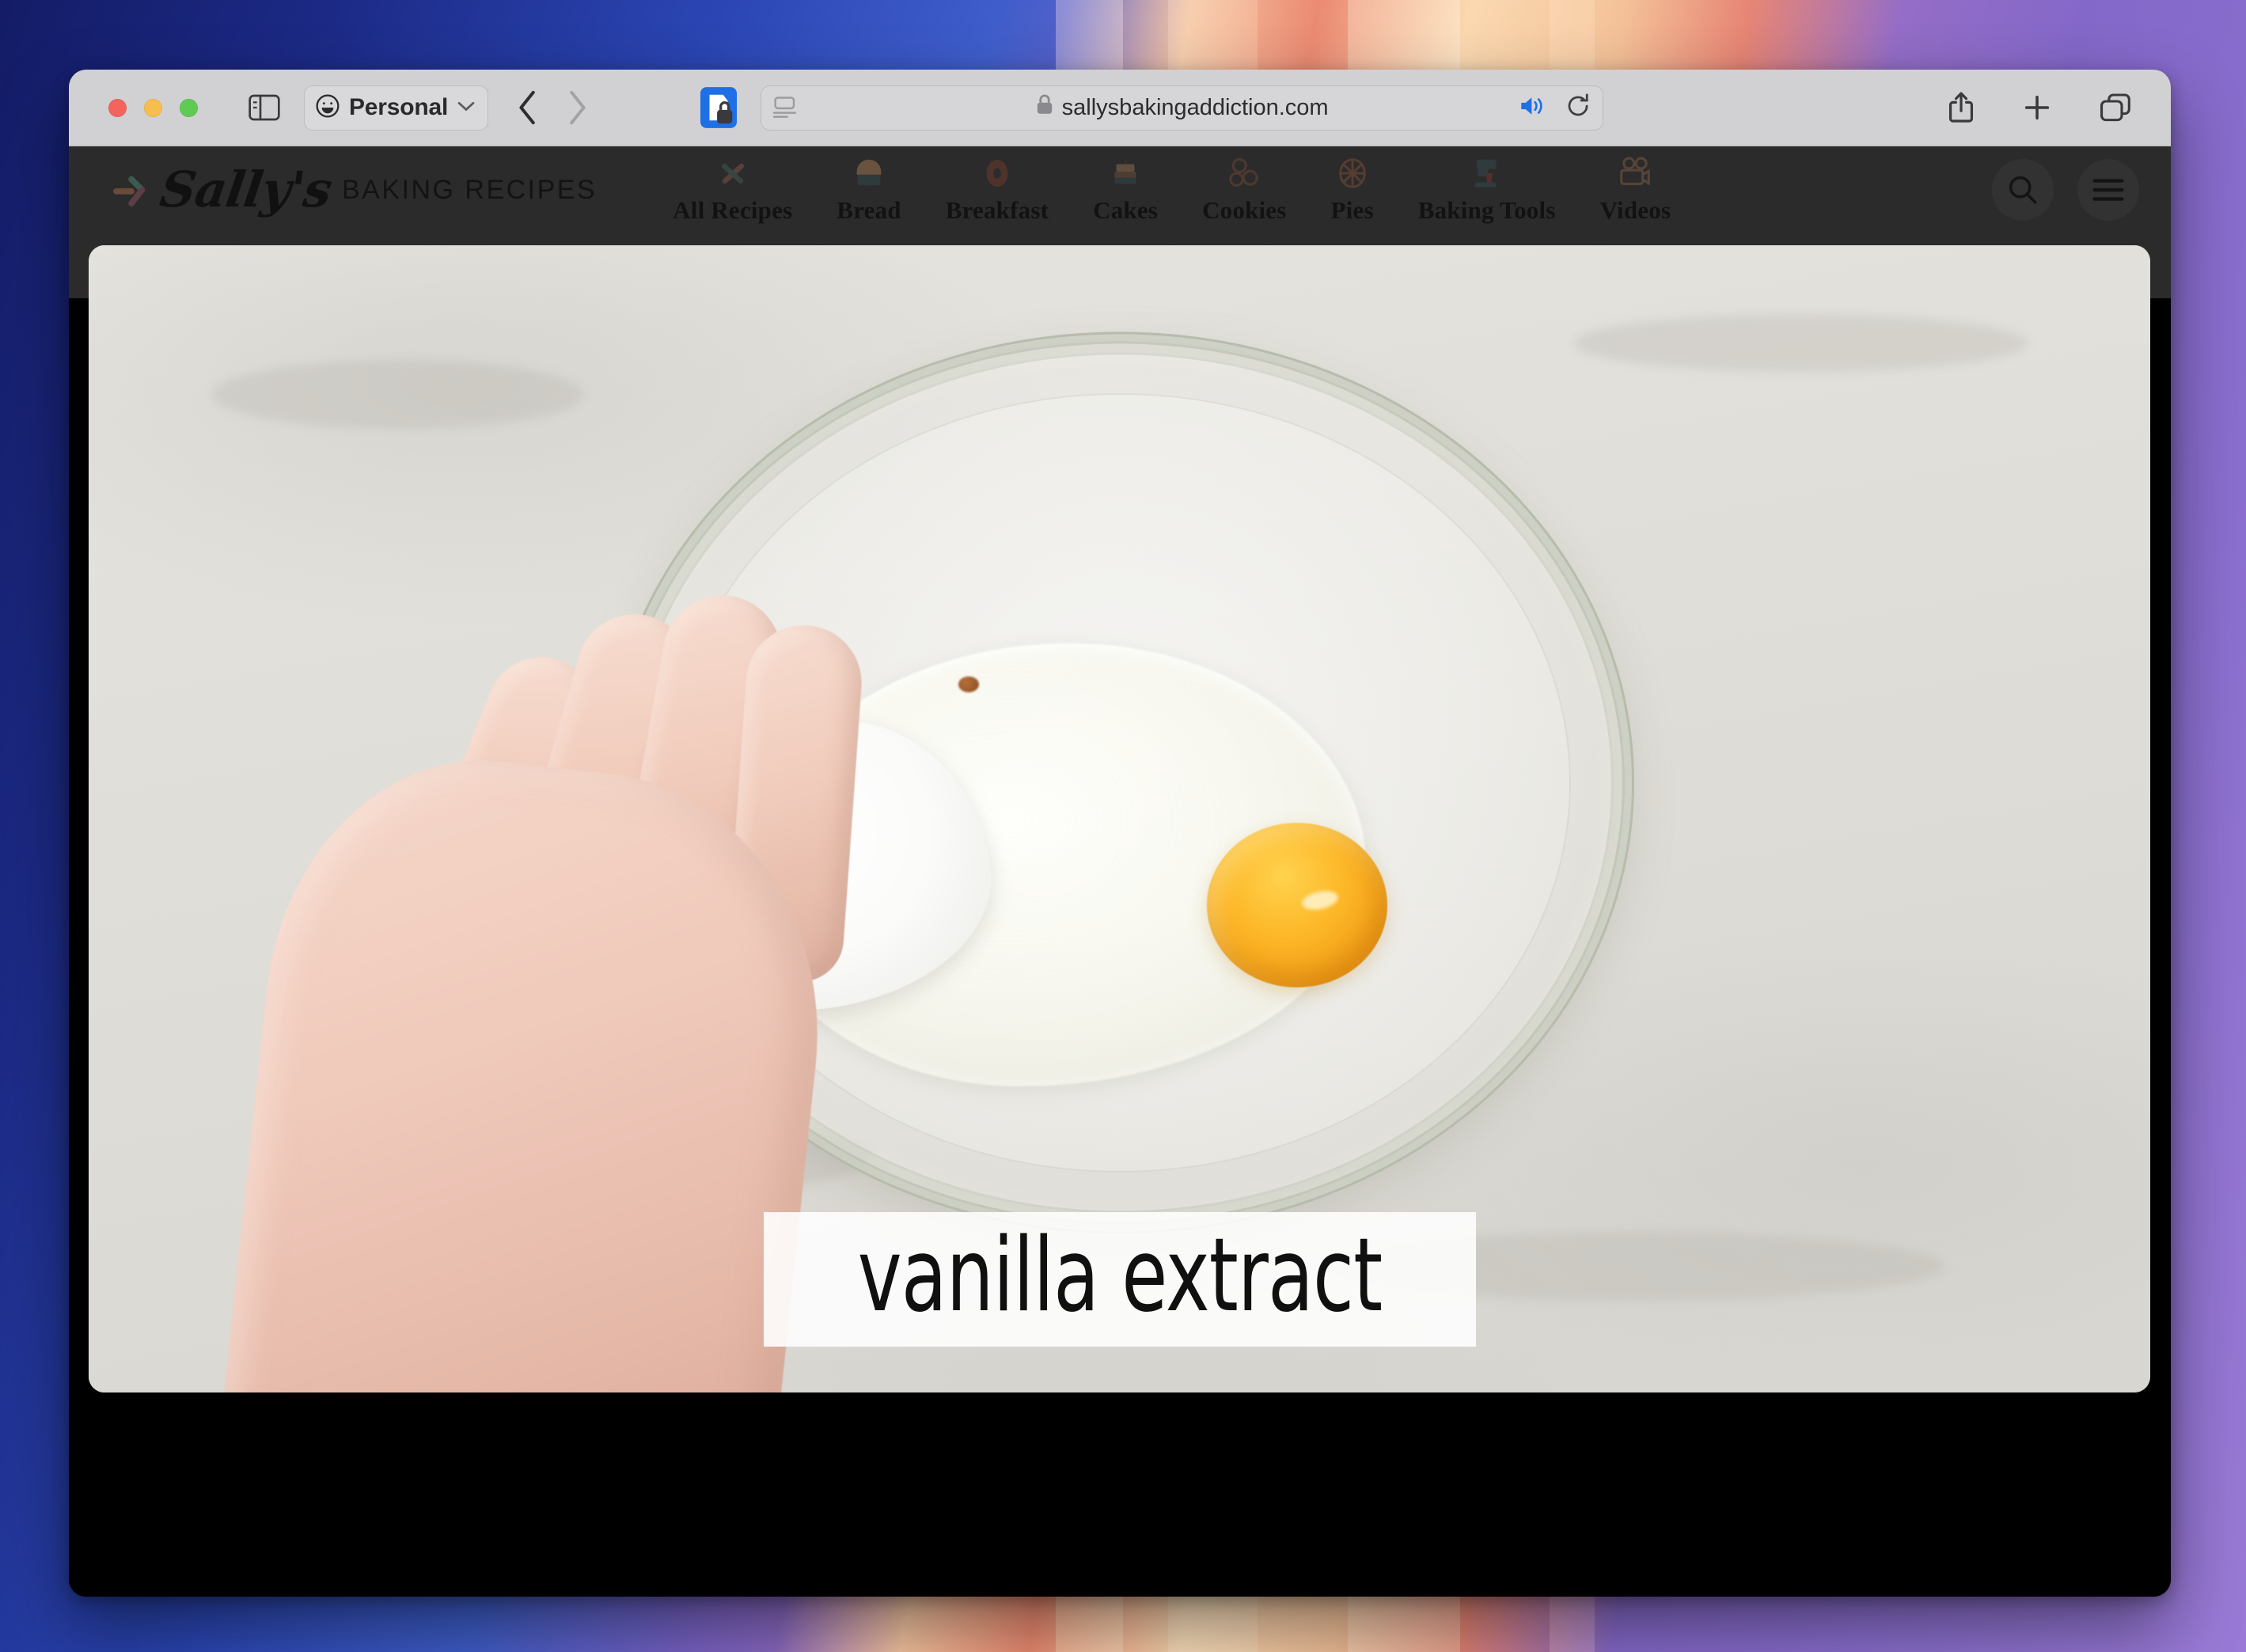 This screenshot has width=2246, height=1652. What do you see at coordinates (328, 108) in the screenshot?
I see `smiley-face-icon` at bounding box center [328, 108].